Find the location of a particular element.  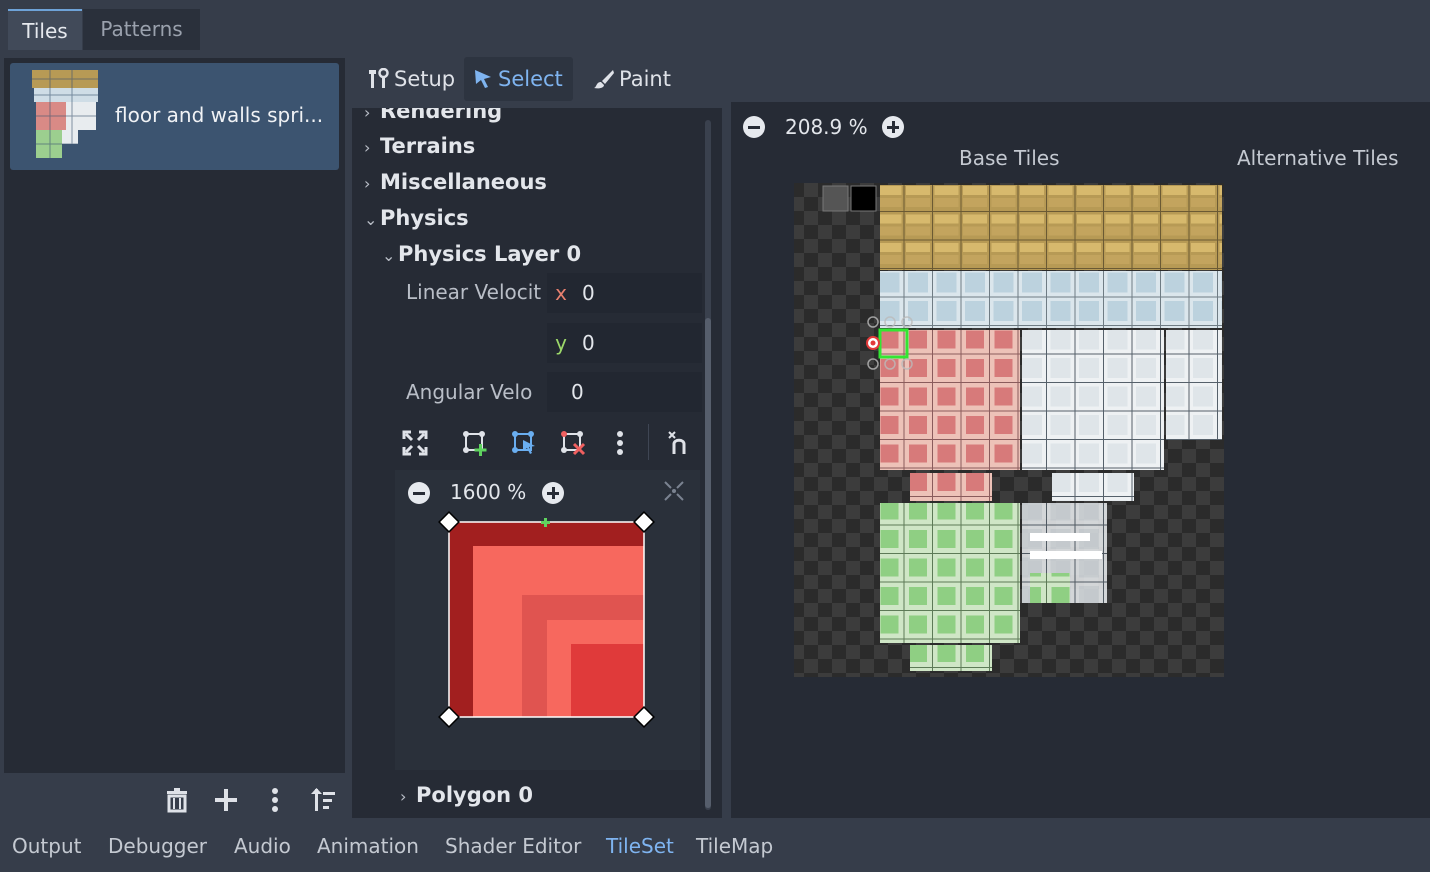

atlas-zoom-level: 208.9 % is located at coordinates (826, 127).